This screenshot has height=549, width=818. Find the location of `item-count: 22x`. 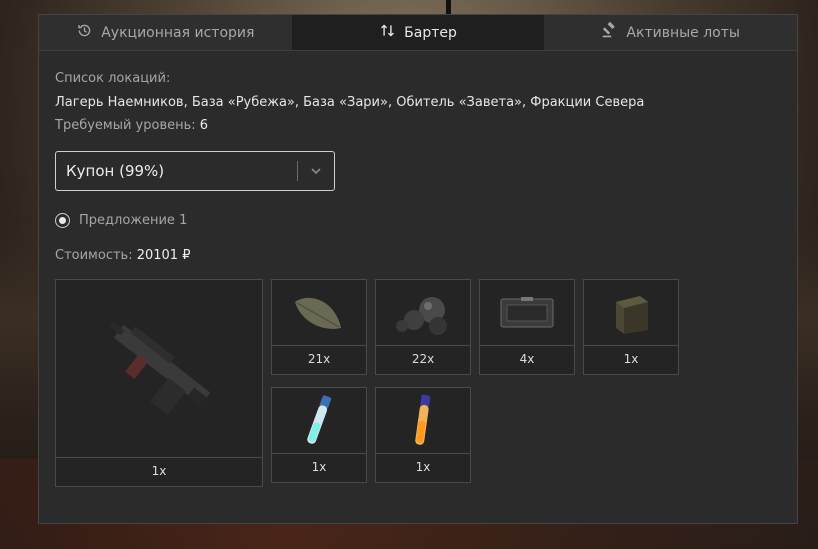

item-count: 22x is located at coordinates (423, 359).